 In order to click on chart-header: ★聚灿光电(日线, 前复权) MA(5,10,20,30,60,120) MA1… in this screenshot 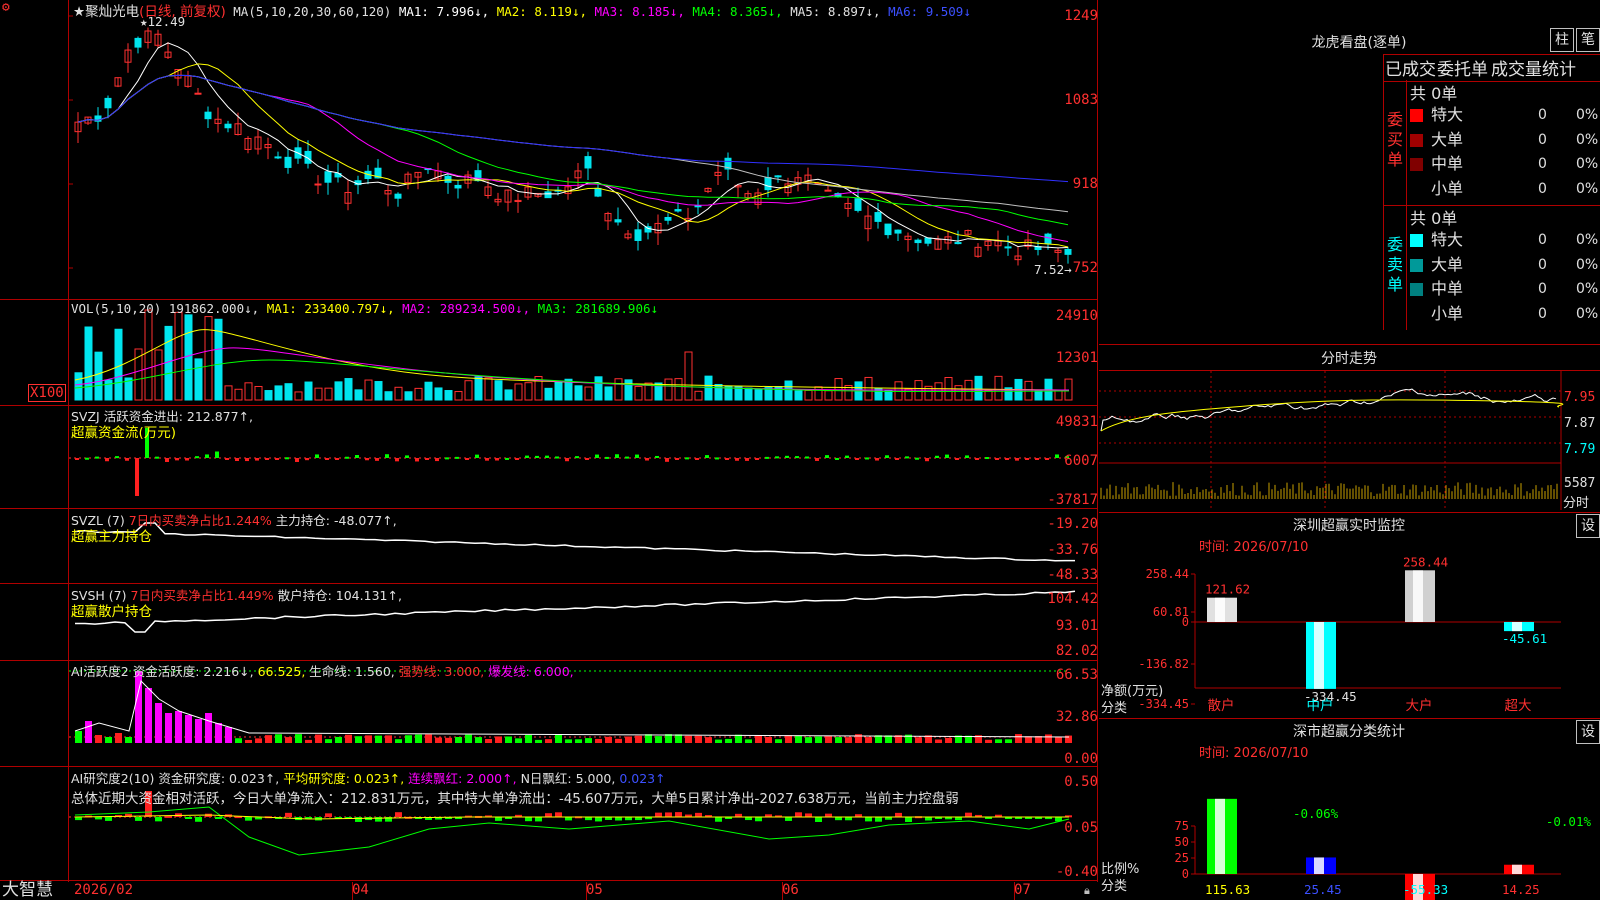, I will do `click(522, 10)`.